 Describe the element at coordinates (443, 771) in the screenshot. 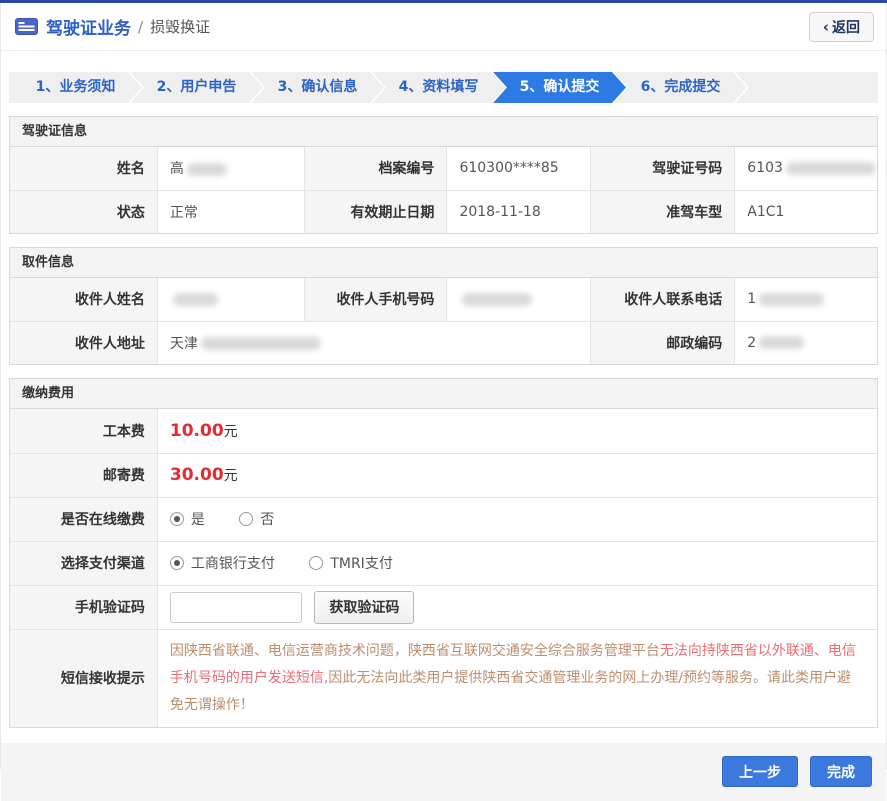

I see `footer-bar: 上一步 完成` at that location.